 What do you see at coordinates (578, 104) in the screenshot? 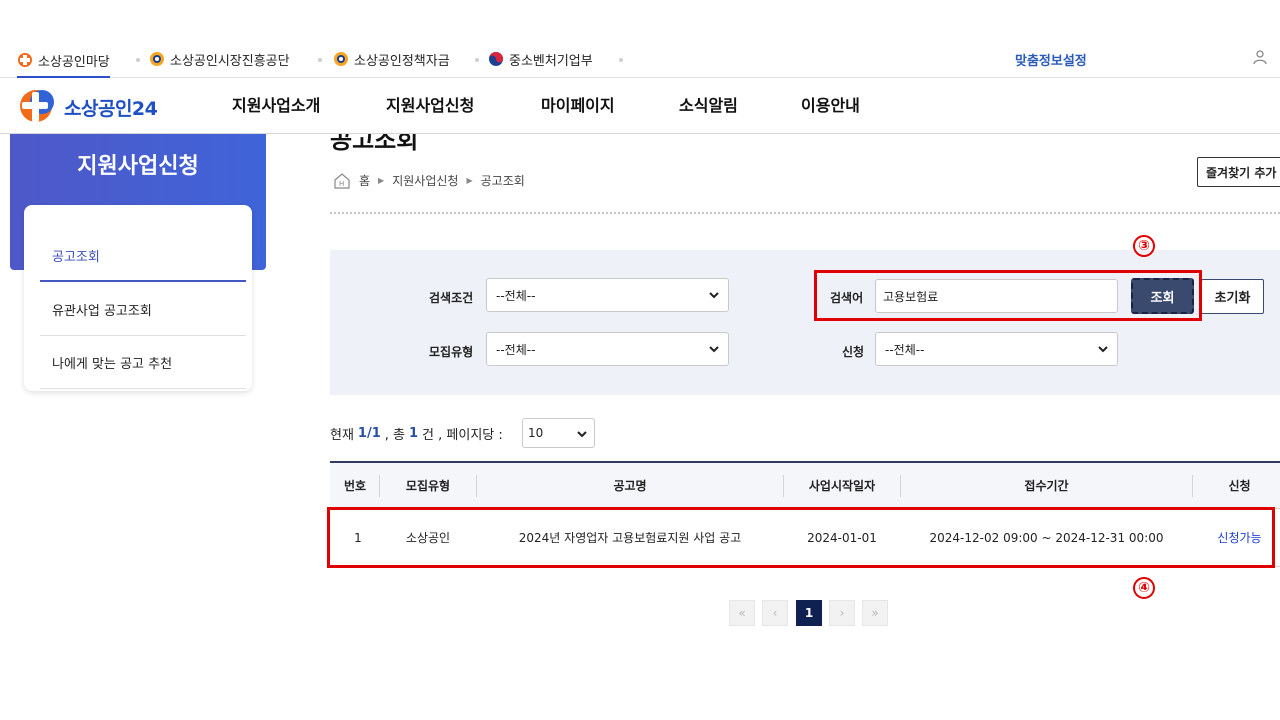
I see `nav-mypage: 마이페이지` at bounding box center [578, 104].